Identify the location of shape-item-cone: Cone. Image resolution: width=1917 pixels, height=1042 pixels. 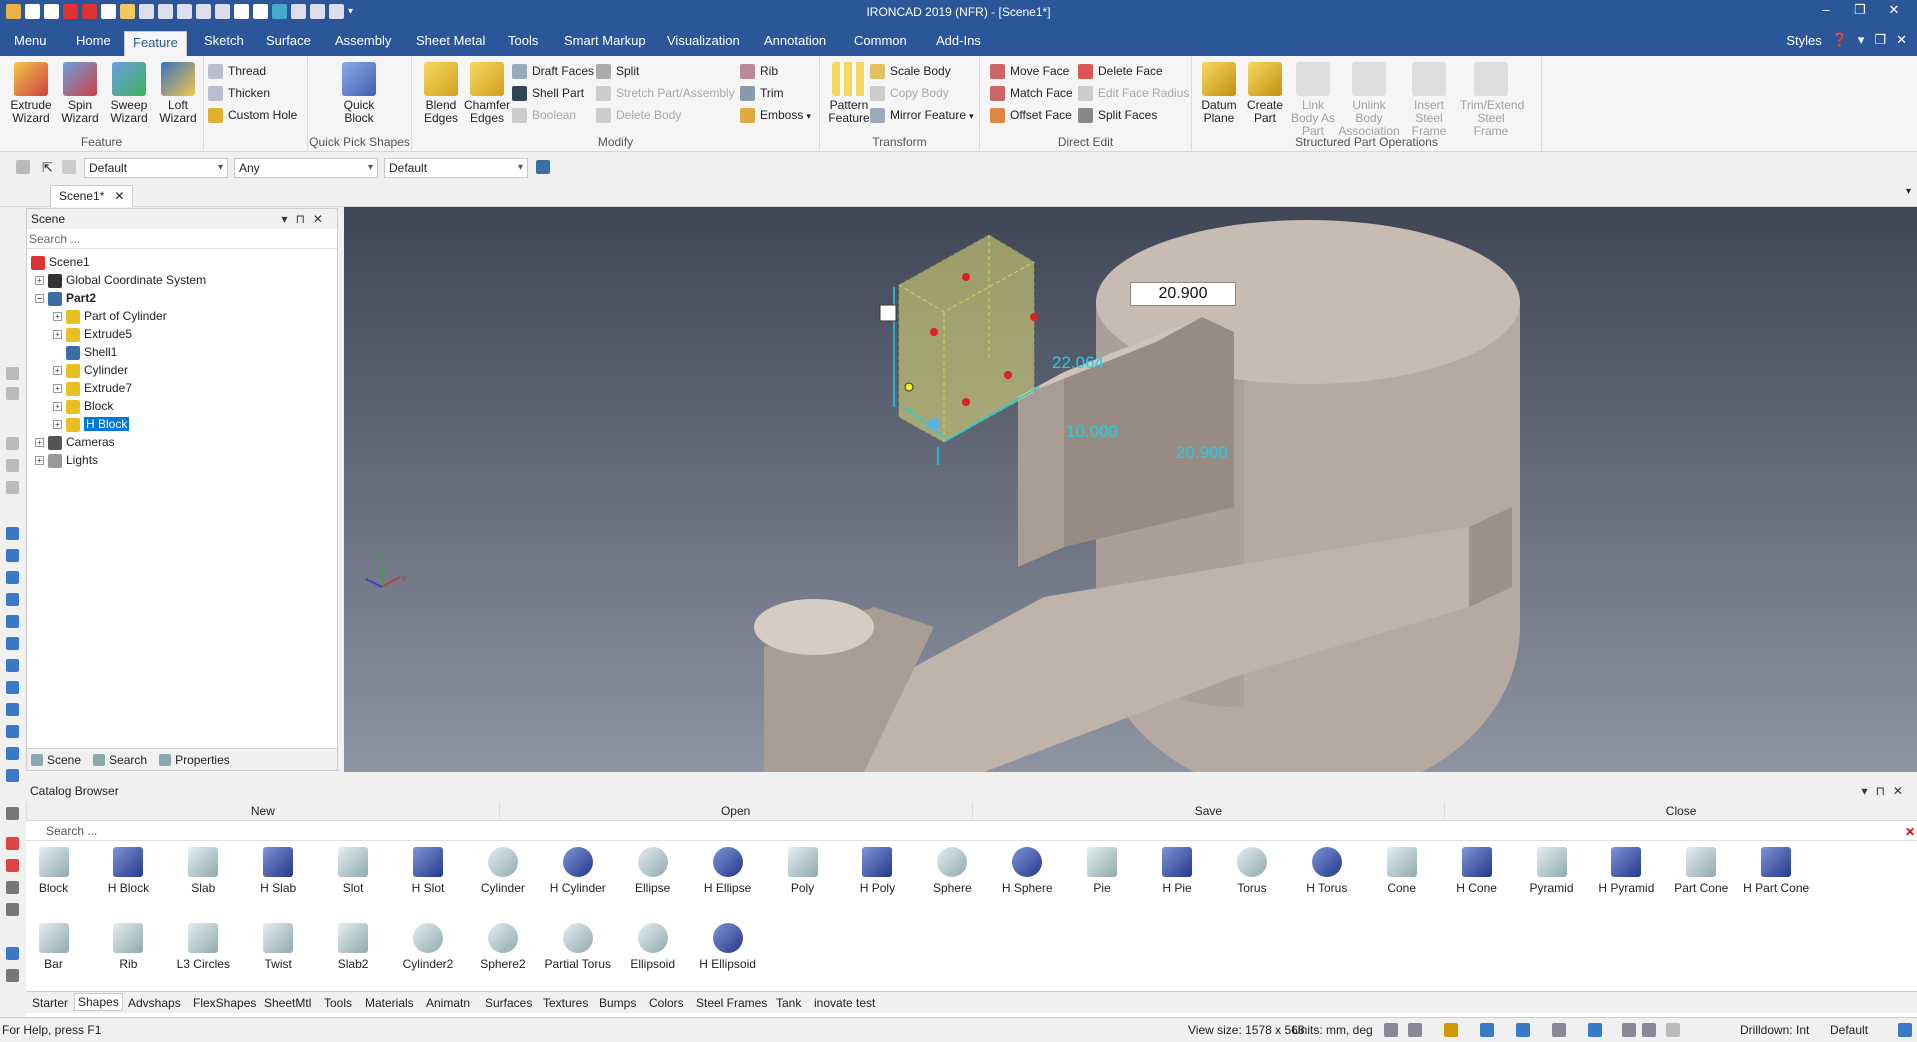
(1401, 871).